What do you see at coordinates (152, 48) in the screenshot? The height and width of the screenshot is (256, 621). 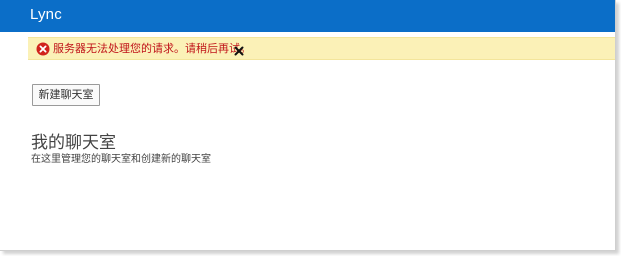 I see `error-message: 服务器无法处理您的请求。请稍后再试。` at bounding box center [152, 48].